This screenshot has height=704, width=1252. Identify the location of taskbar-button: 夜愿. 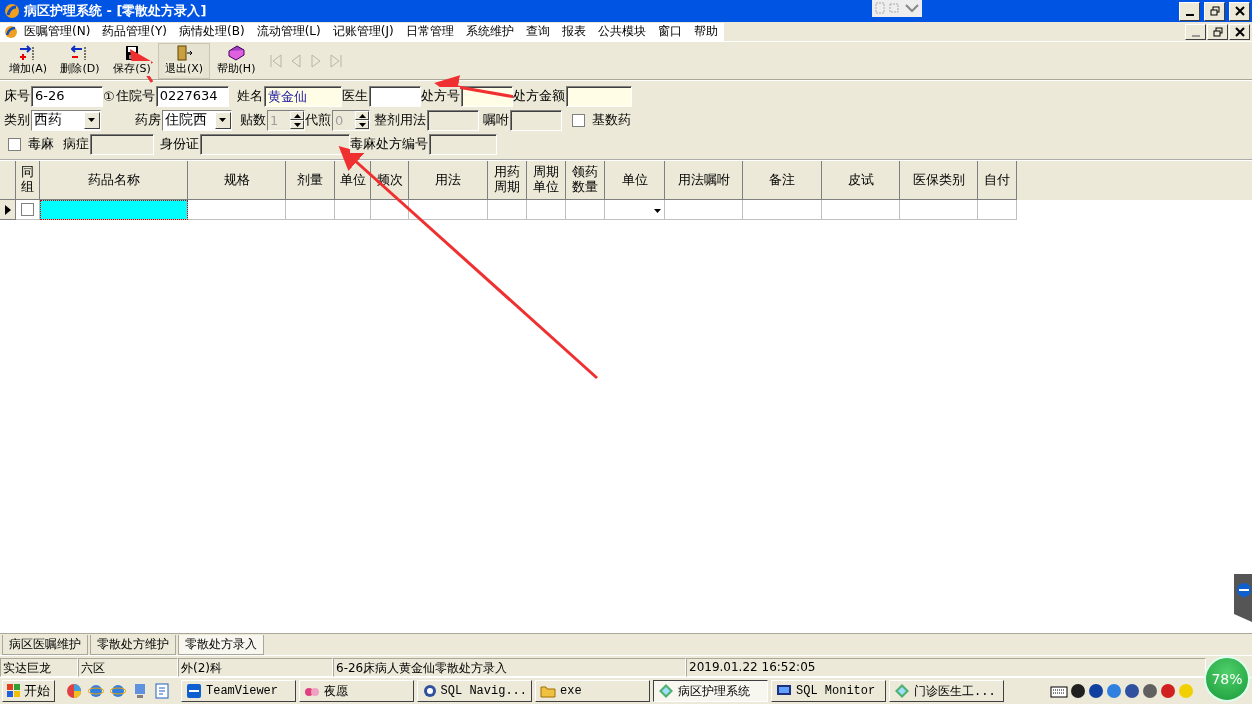
(356, 691).